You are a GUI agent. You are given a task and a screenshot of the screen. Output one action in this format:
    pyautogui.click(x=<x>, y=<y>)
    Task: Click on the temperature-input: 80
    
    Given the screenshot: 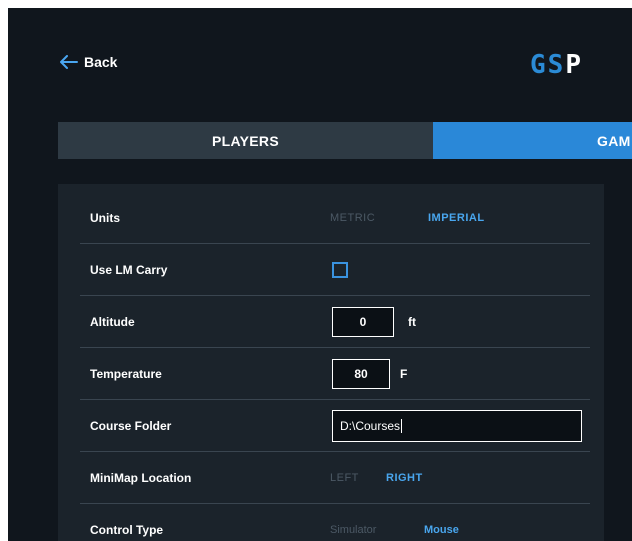 What is the action you would take?
    pyautogui.click(x=361, y=373)
    